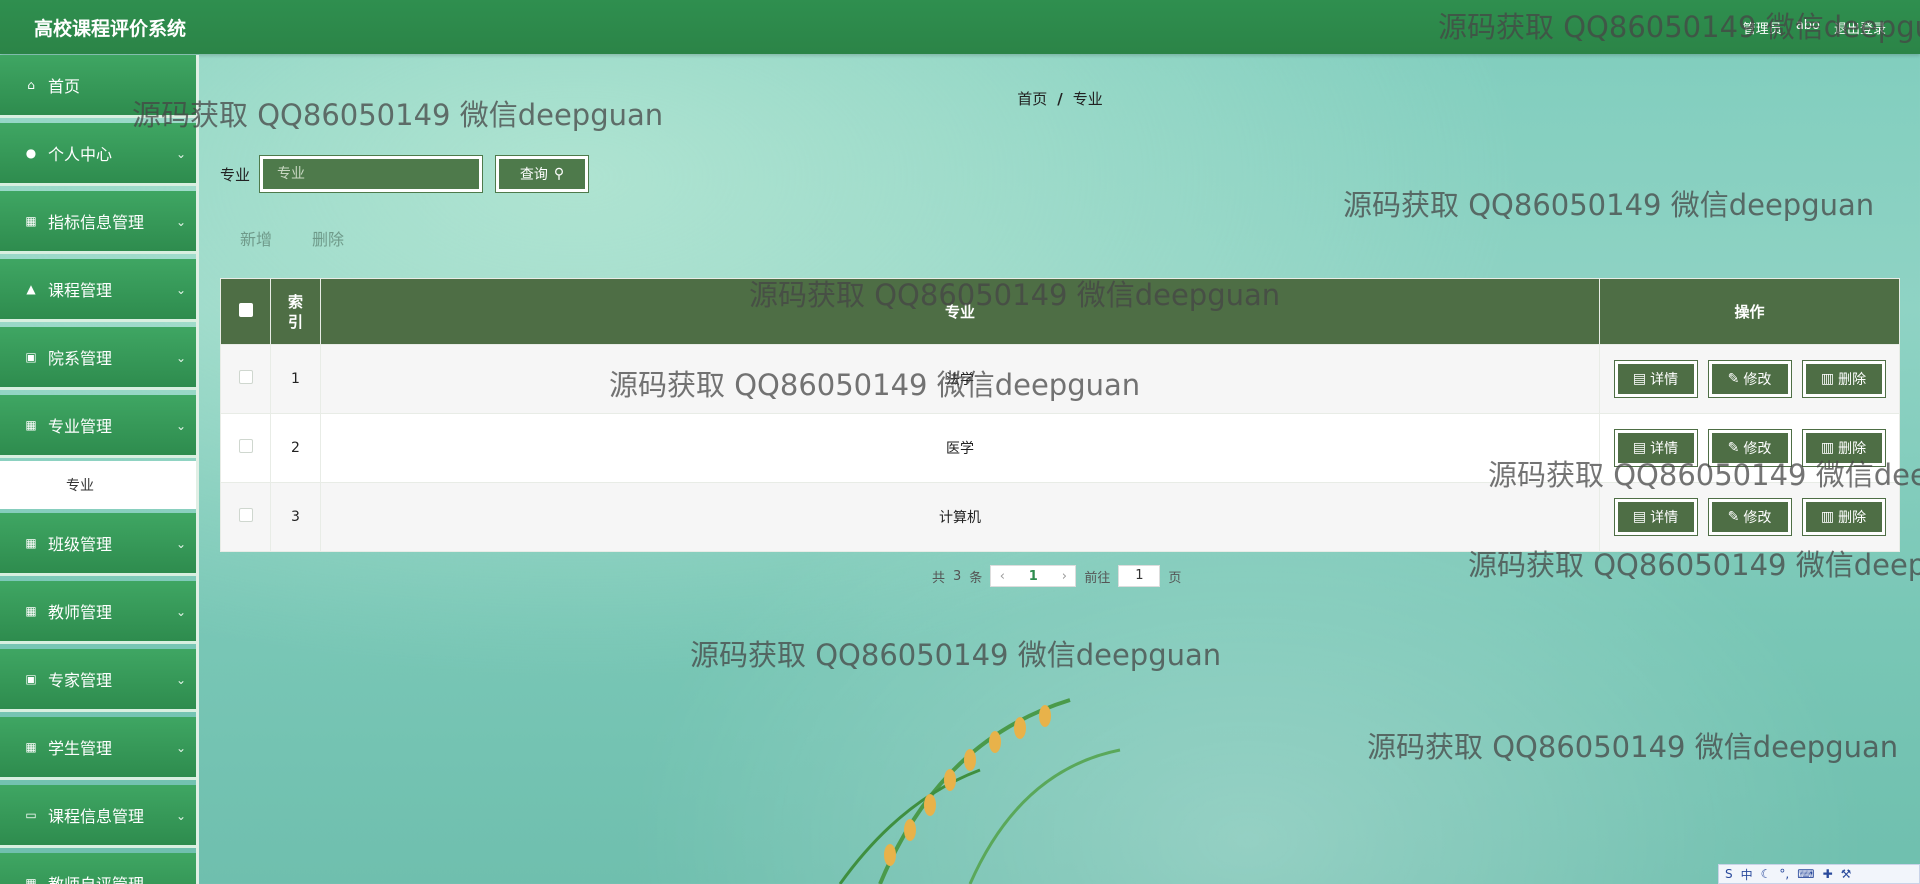 The image size is (1920, 884). What do you see at coordinates (1860, 27) in the screenshot?
I see `logout-link: 退出登录` at bounding box center [1860, 27].